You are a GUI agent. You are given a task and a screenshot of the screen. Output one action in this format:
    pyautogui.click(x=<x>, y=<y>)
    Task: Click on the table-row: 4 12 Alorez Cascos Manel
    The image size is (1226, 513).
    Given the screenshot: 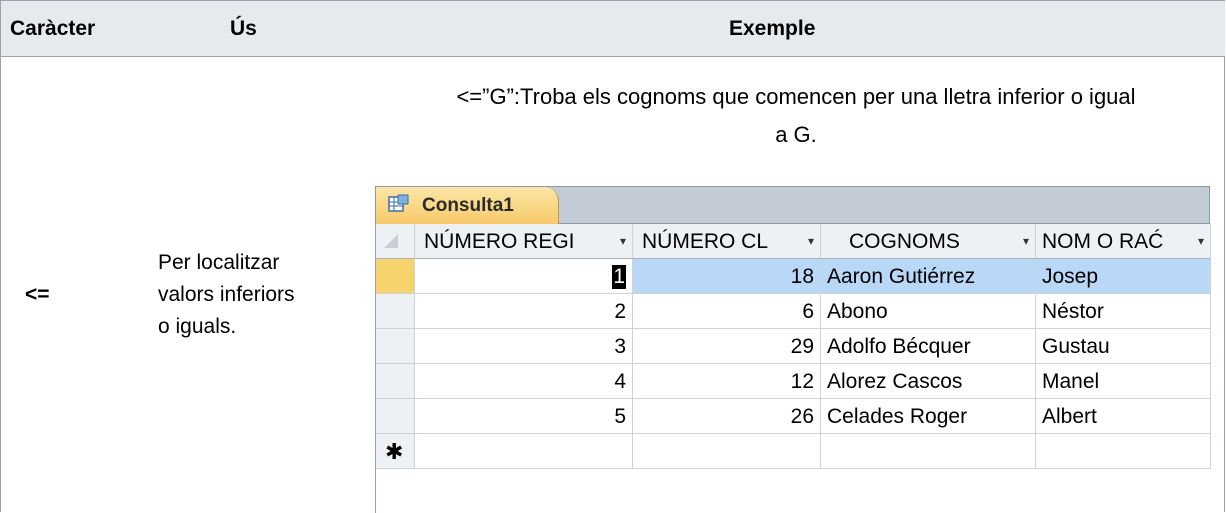 What is the action you would take?
    pyautogui.click(x=793, y=381)
    